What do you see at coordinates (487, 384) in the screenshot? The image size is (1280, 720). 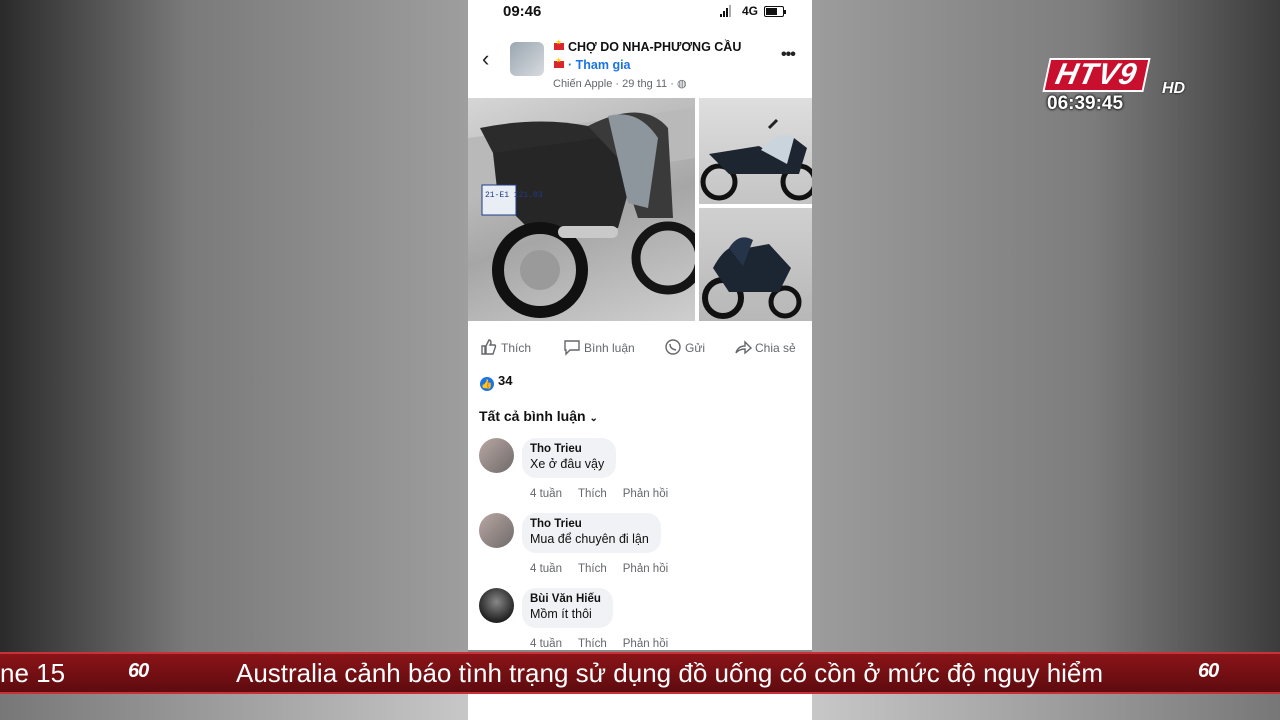 I see `like-reaction-icon: 👍` at bounding box center [487, 384].